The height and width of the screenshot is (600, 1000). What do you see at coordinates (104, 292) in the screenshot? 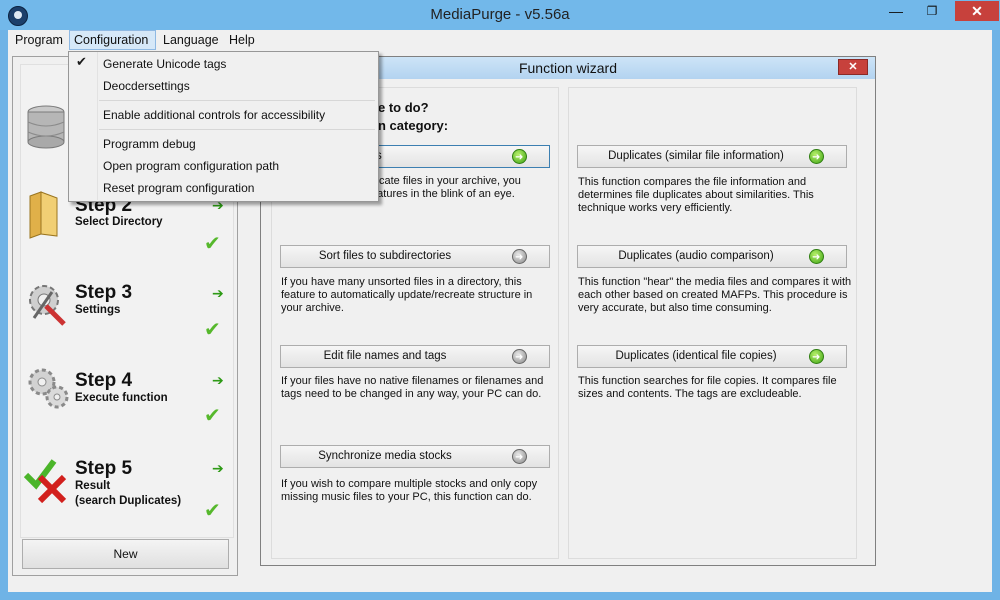
I see `step-3-title: Step 3` at bounding box center [104, 292].